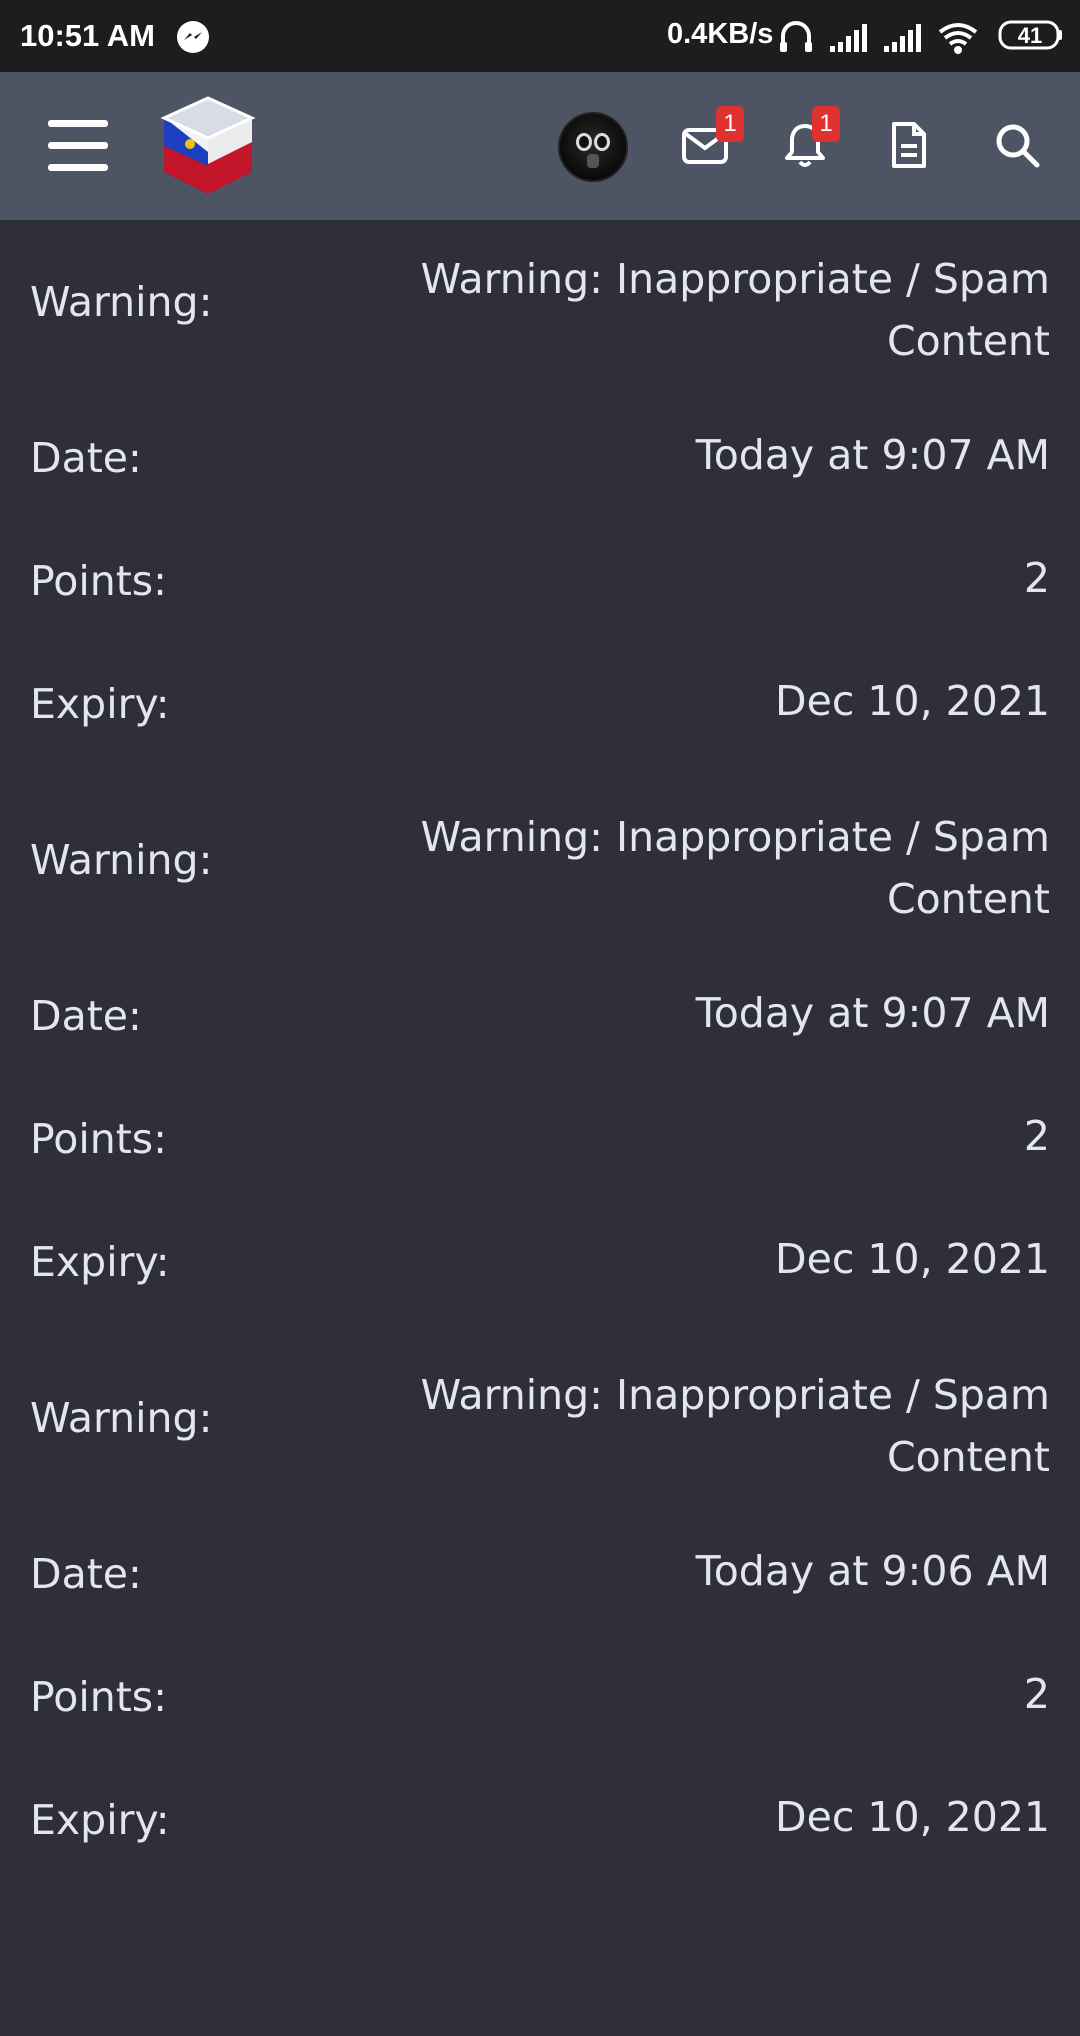  I want to click on search-icon, so click(1017, 145).